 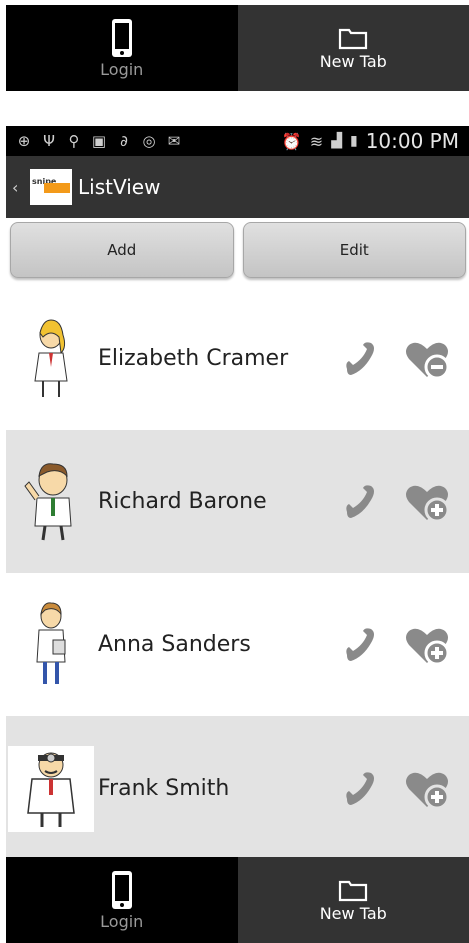 What do you see at coordinates (412, 141) in the screenshot?
I see `status-time: 10:00 PM` at bounding box center [412, 141].